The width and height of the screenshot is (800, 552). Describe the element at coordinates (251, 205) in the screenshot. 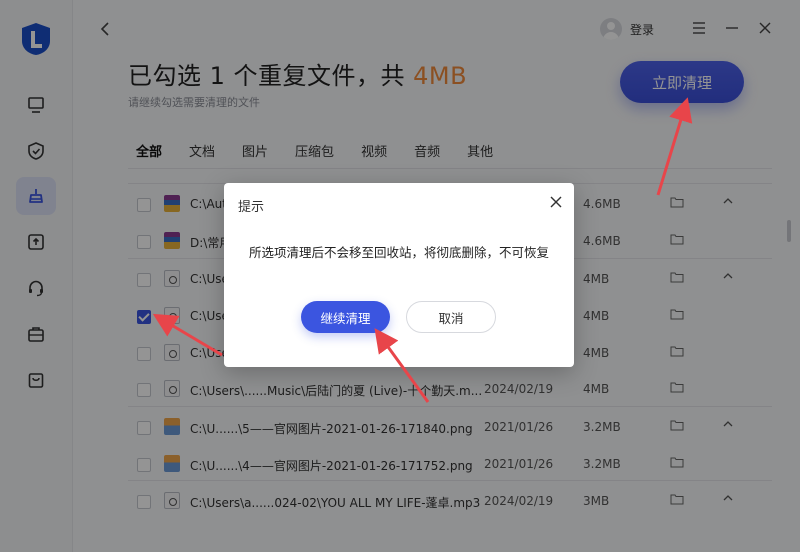

I see `dialog-title: 提示` at that location.